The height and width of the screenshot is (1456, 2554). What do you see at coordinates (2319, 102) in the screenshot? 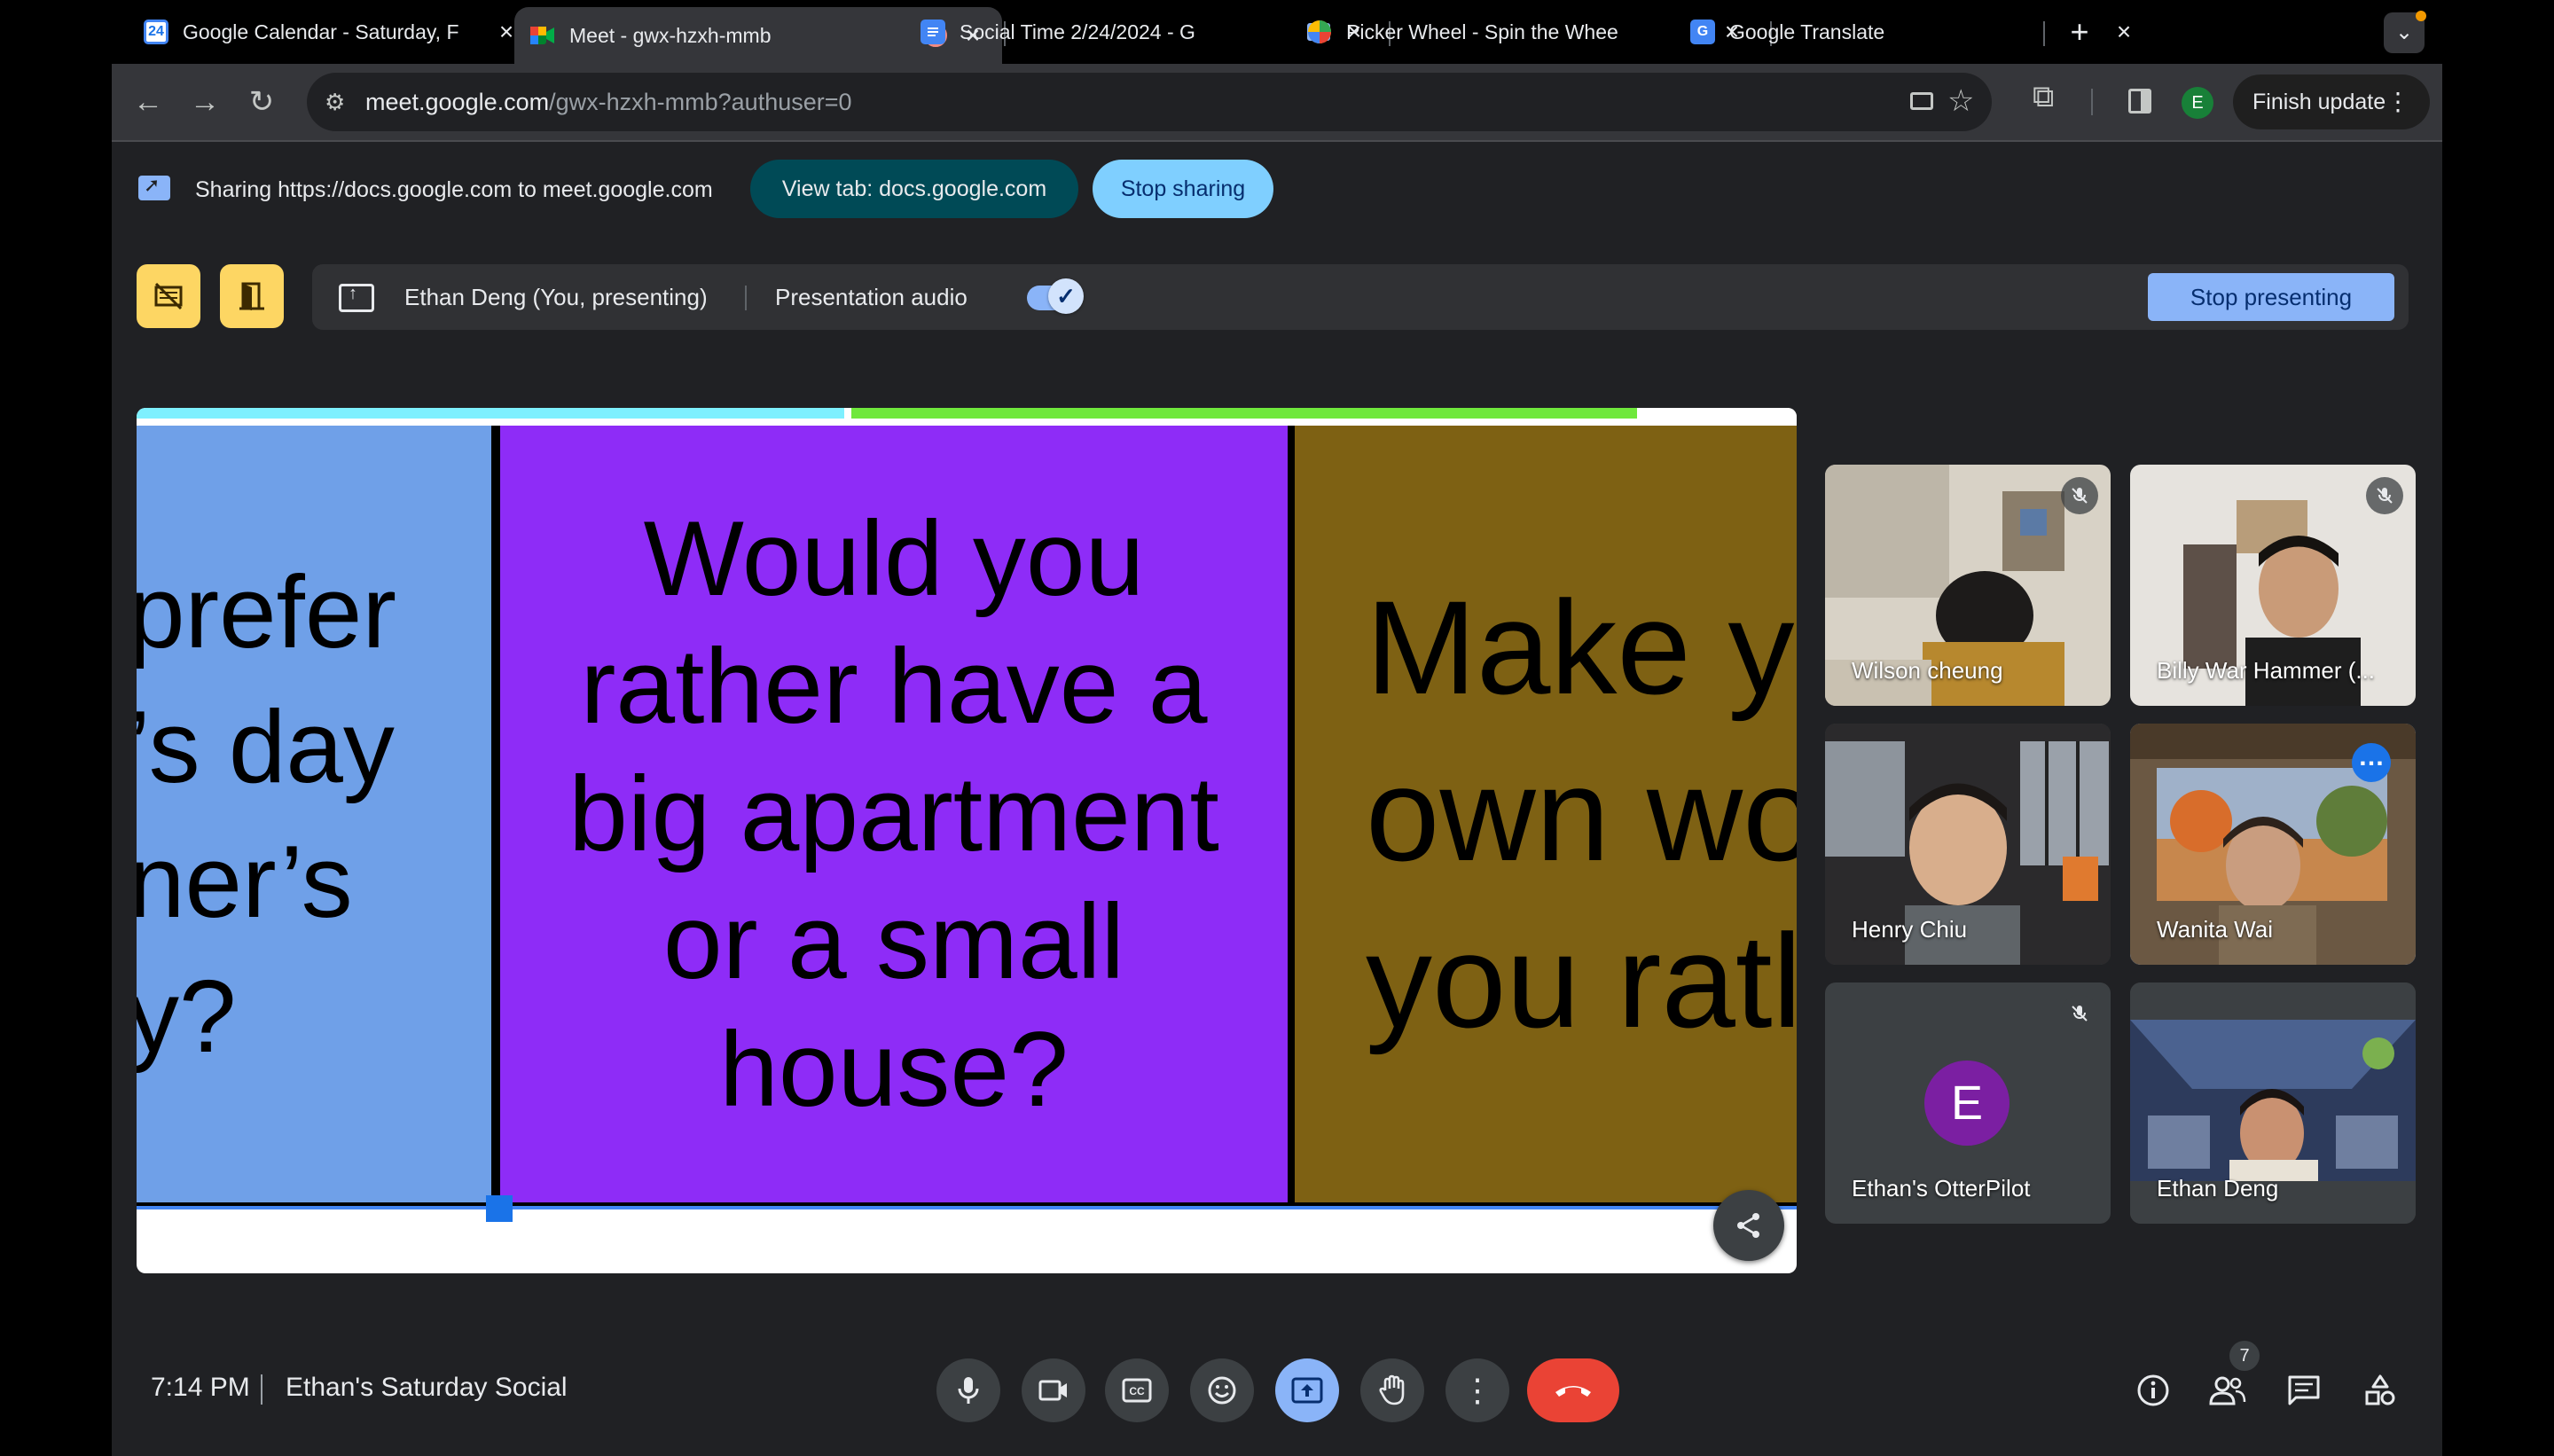
I see `finish-update-label: Finish update` at bounding box center [2319, 102].